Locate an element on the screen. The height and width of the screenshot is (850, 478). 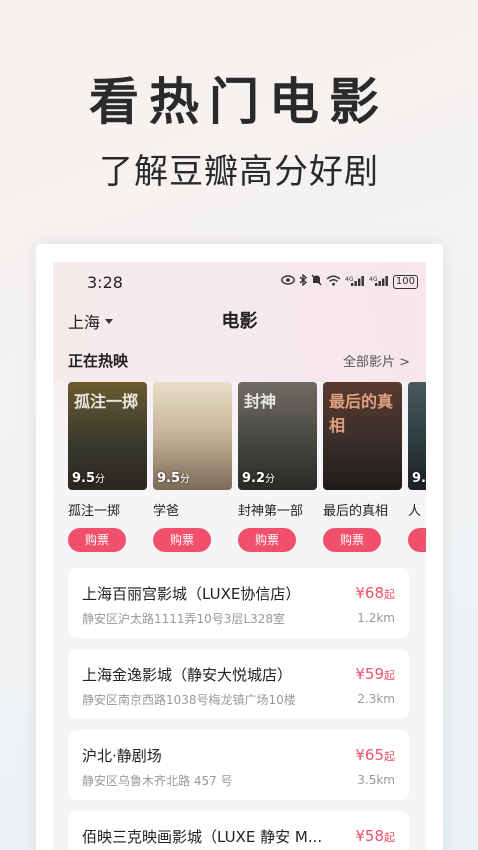
promo-subtitle: 了解豆瓣高分好剧 is located at coordinates (239, 172).